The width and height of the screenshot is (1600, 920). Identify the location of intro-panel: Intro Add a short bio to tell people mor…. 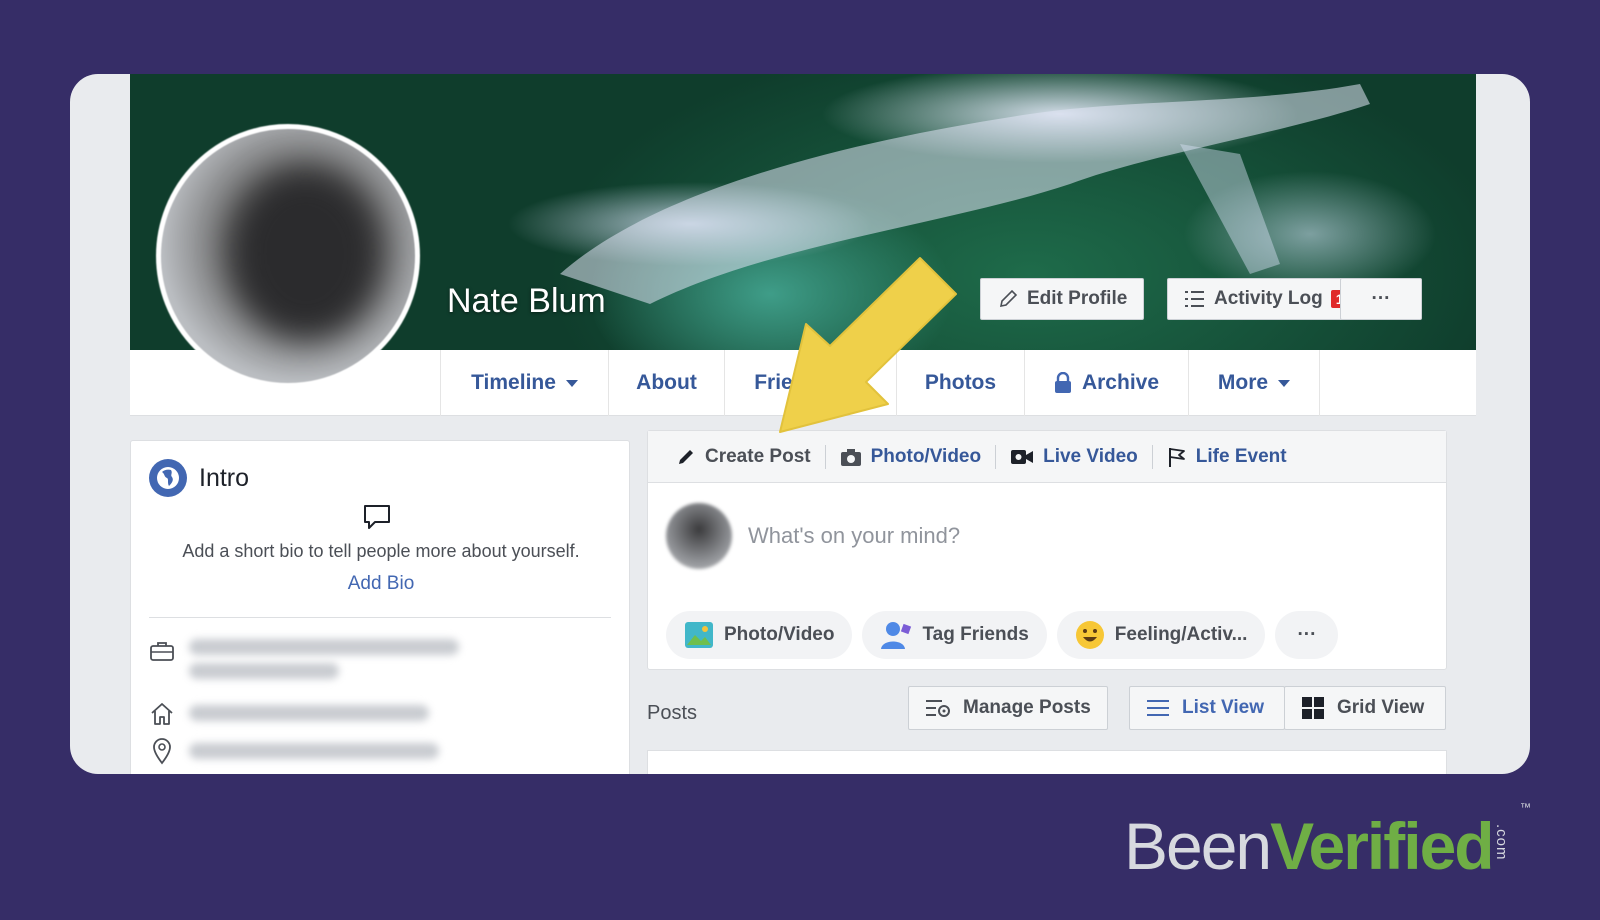
(380, 607).